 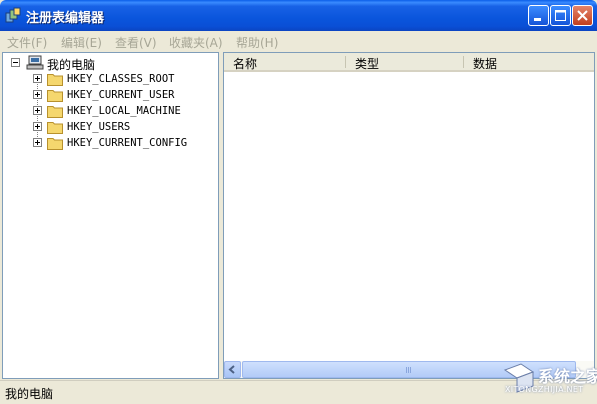 I want to click on tree-item-hkcc: HKEY_CURRENT_CONFIG, so click(x=108, y=143).